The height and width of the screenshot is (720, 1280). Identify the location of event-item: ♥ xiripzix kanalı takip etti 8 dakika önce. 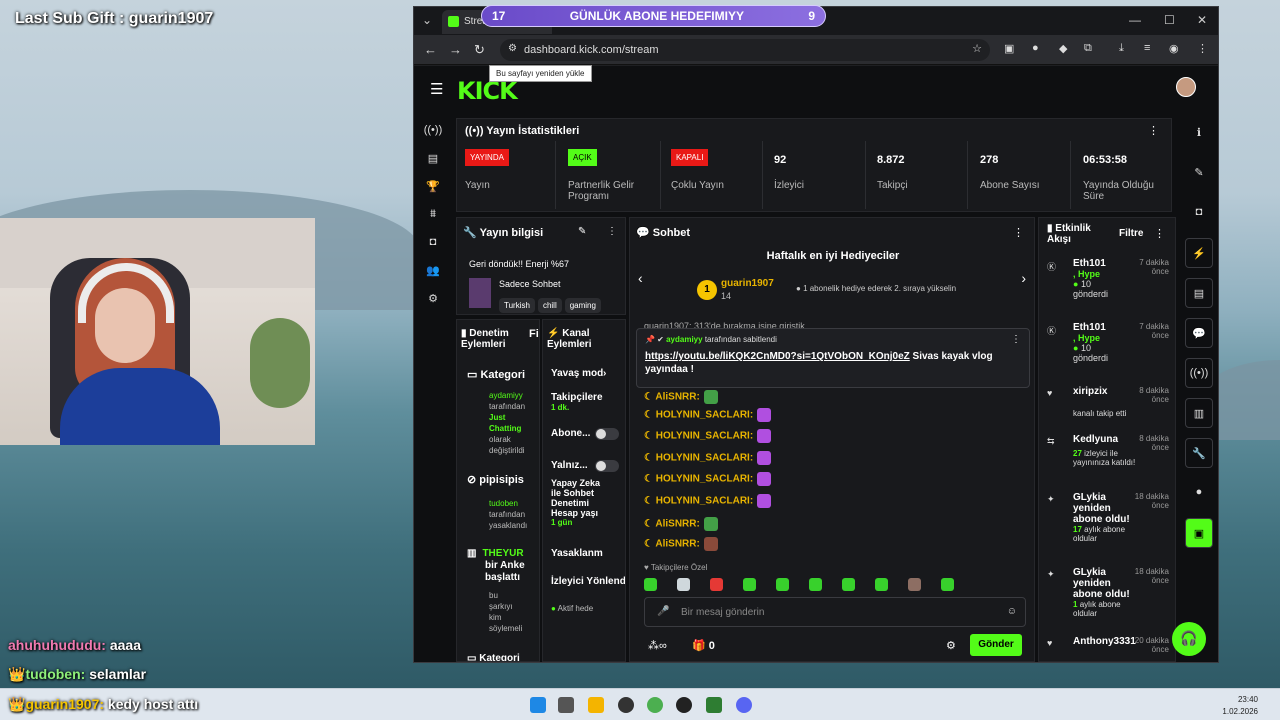
(1108, 402).